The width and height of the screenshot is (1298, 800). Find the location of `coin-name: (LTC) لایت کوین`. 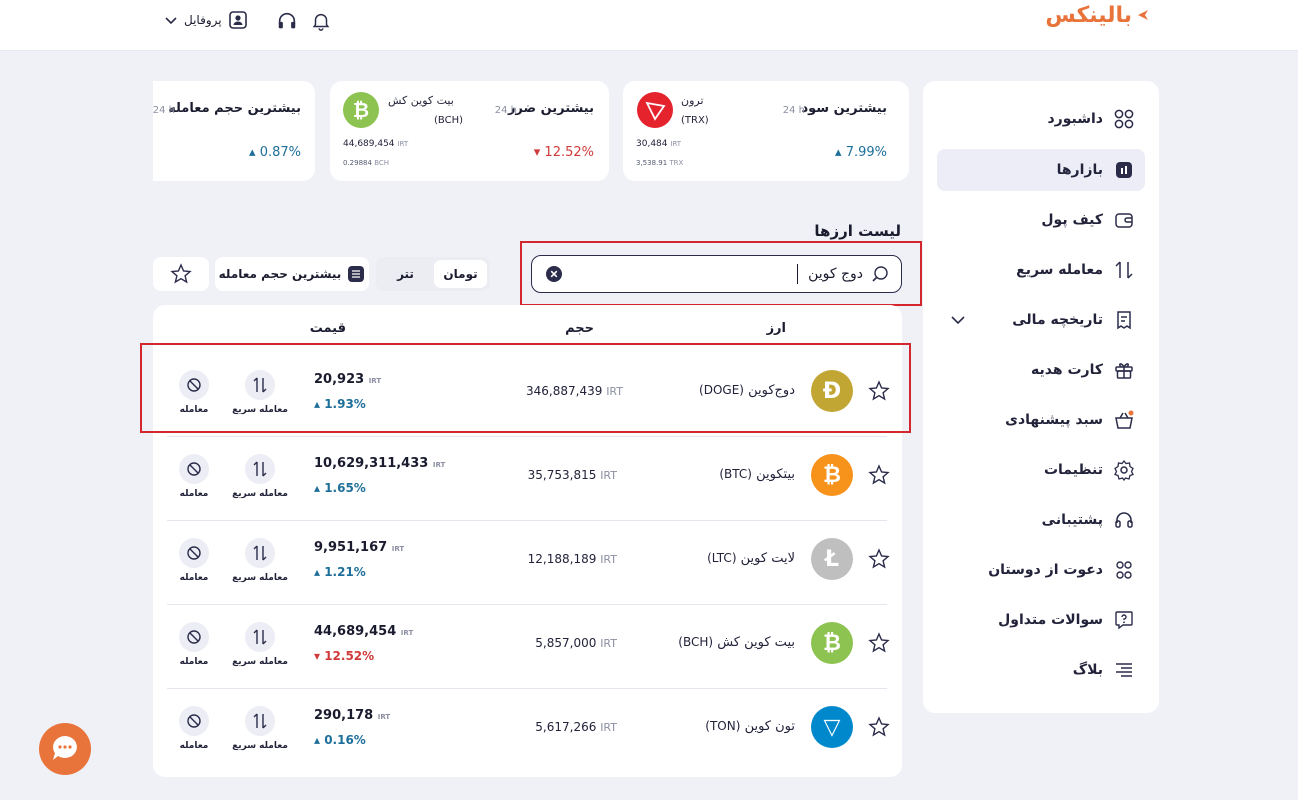

coin-name: (LTC) لایت کوین is located at coordinates (751, 558).